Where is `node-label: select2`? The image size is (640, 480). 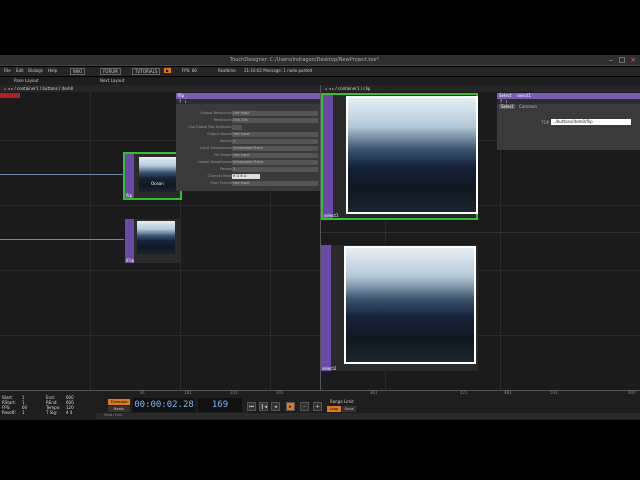 node-label: select2 is located at coordinates (329, 368).